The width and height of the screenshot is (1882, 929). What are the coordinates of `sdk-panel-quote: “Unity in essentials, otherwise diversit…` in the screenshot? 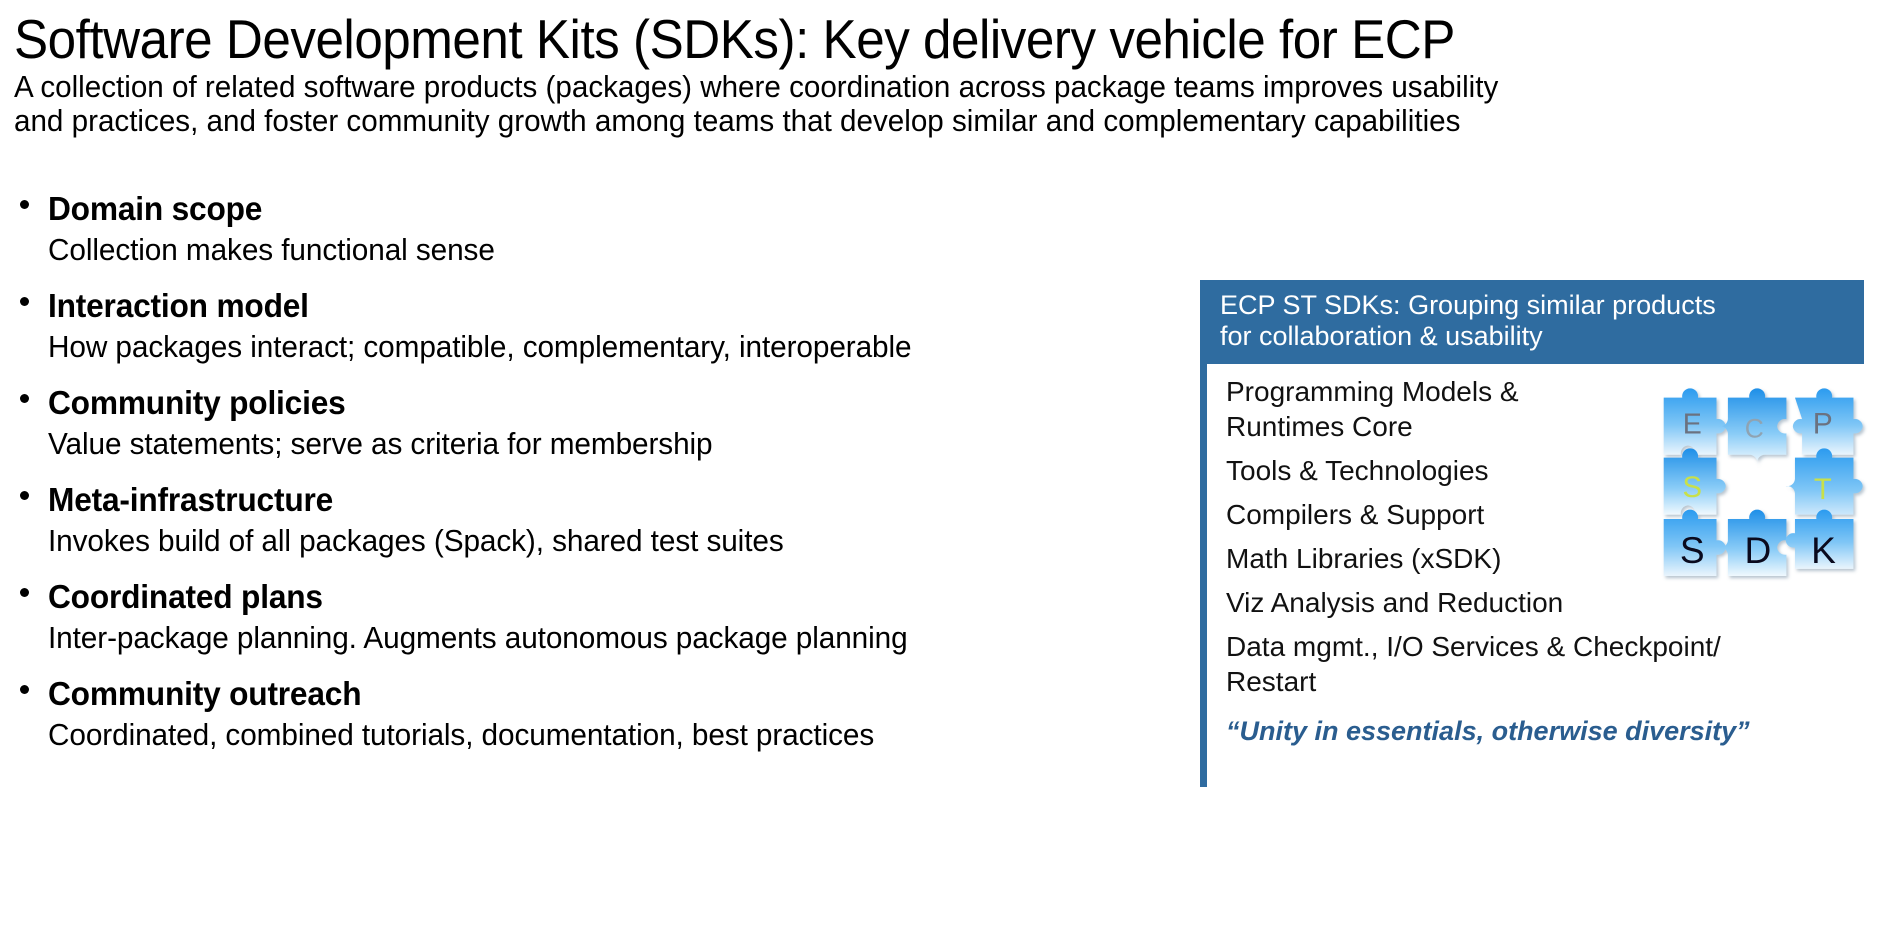 It's located at (1488, 731).